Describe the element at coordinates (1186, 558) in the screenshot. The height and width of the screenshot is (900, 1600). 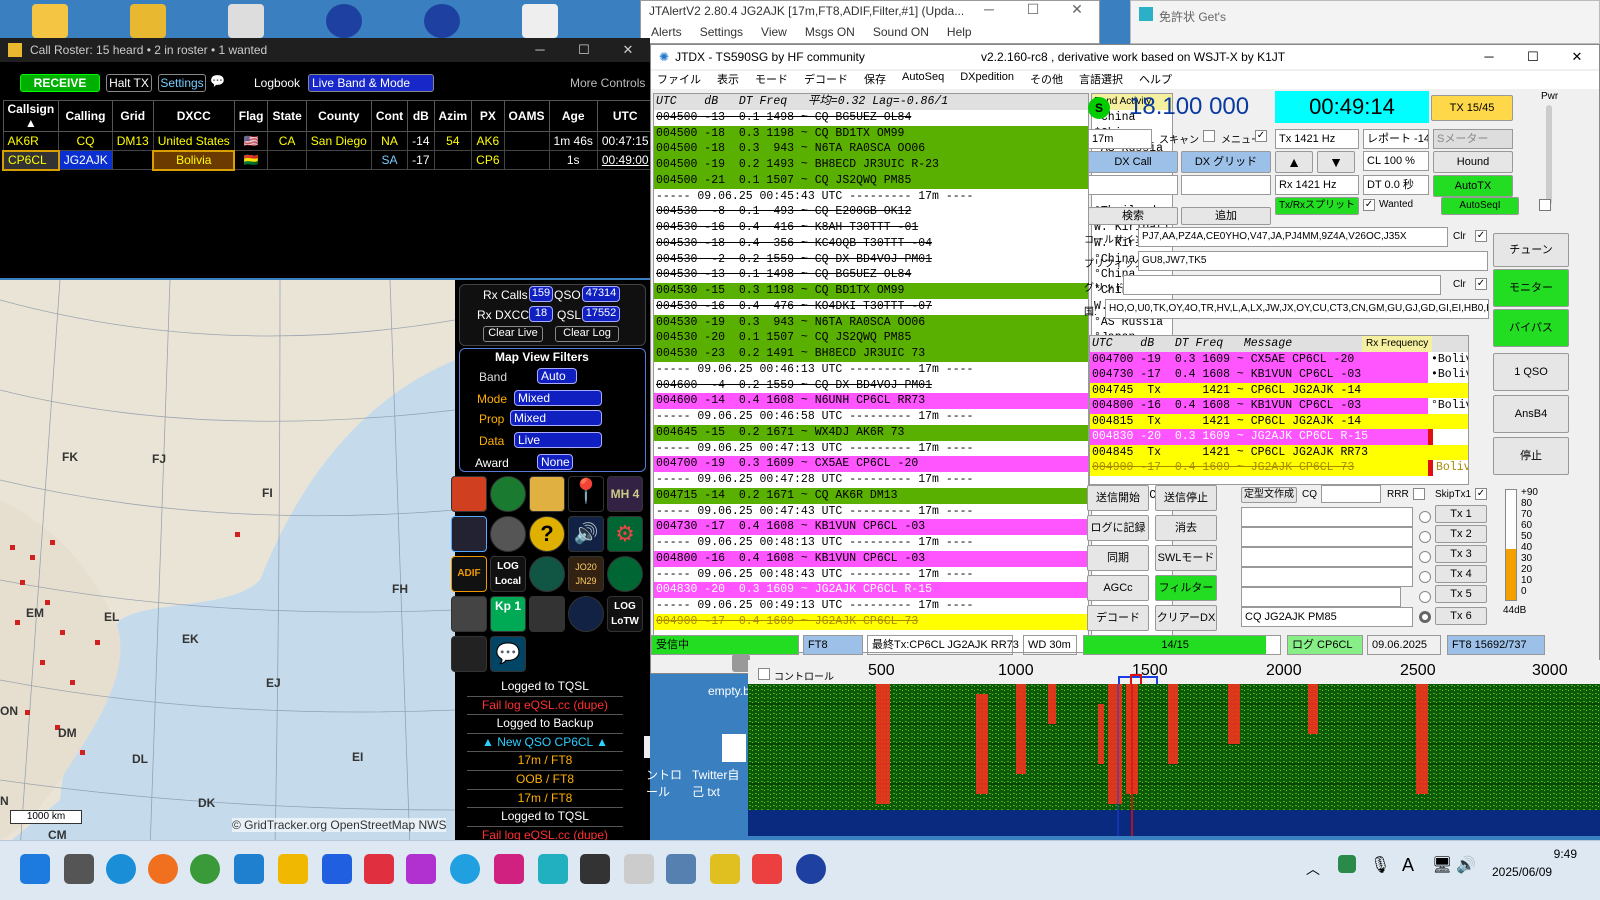
I see `swl-mode-button: SWLモード` at that location.